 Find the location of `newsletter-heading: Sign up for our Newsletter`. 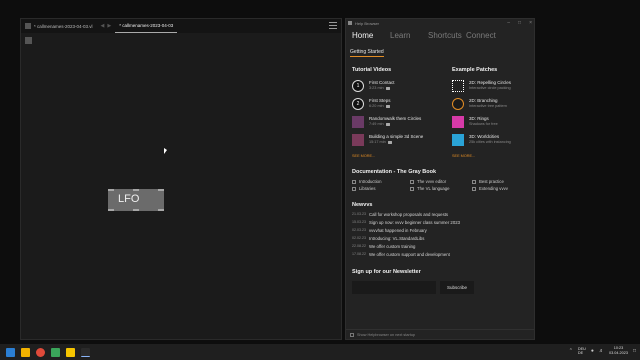

newsletter-heading: Sign up for our Newsletter is located at coordinates (386, 272).